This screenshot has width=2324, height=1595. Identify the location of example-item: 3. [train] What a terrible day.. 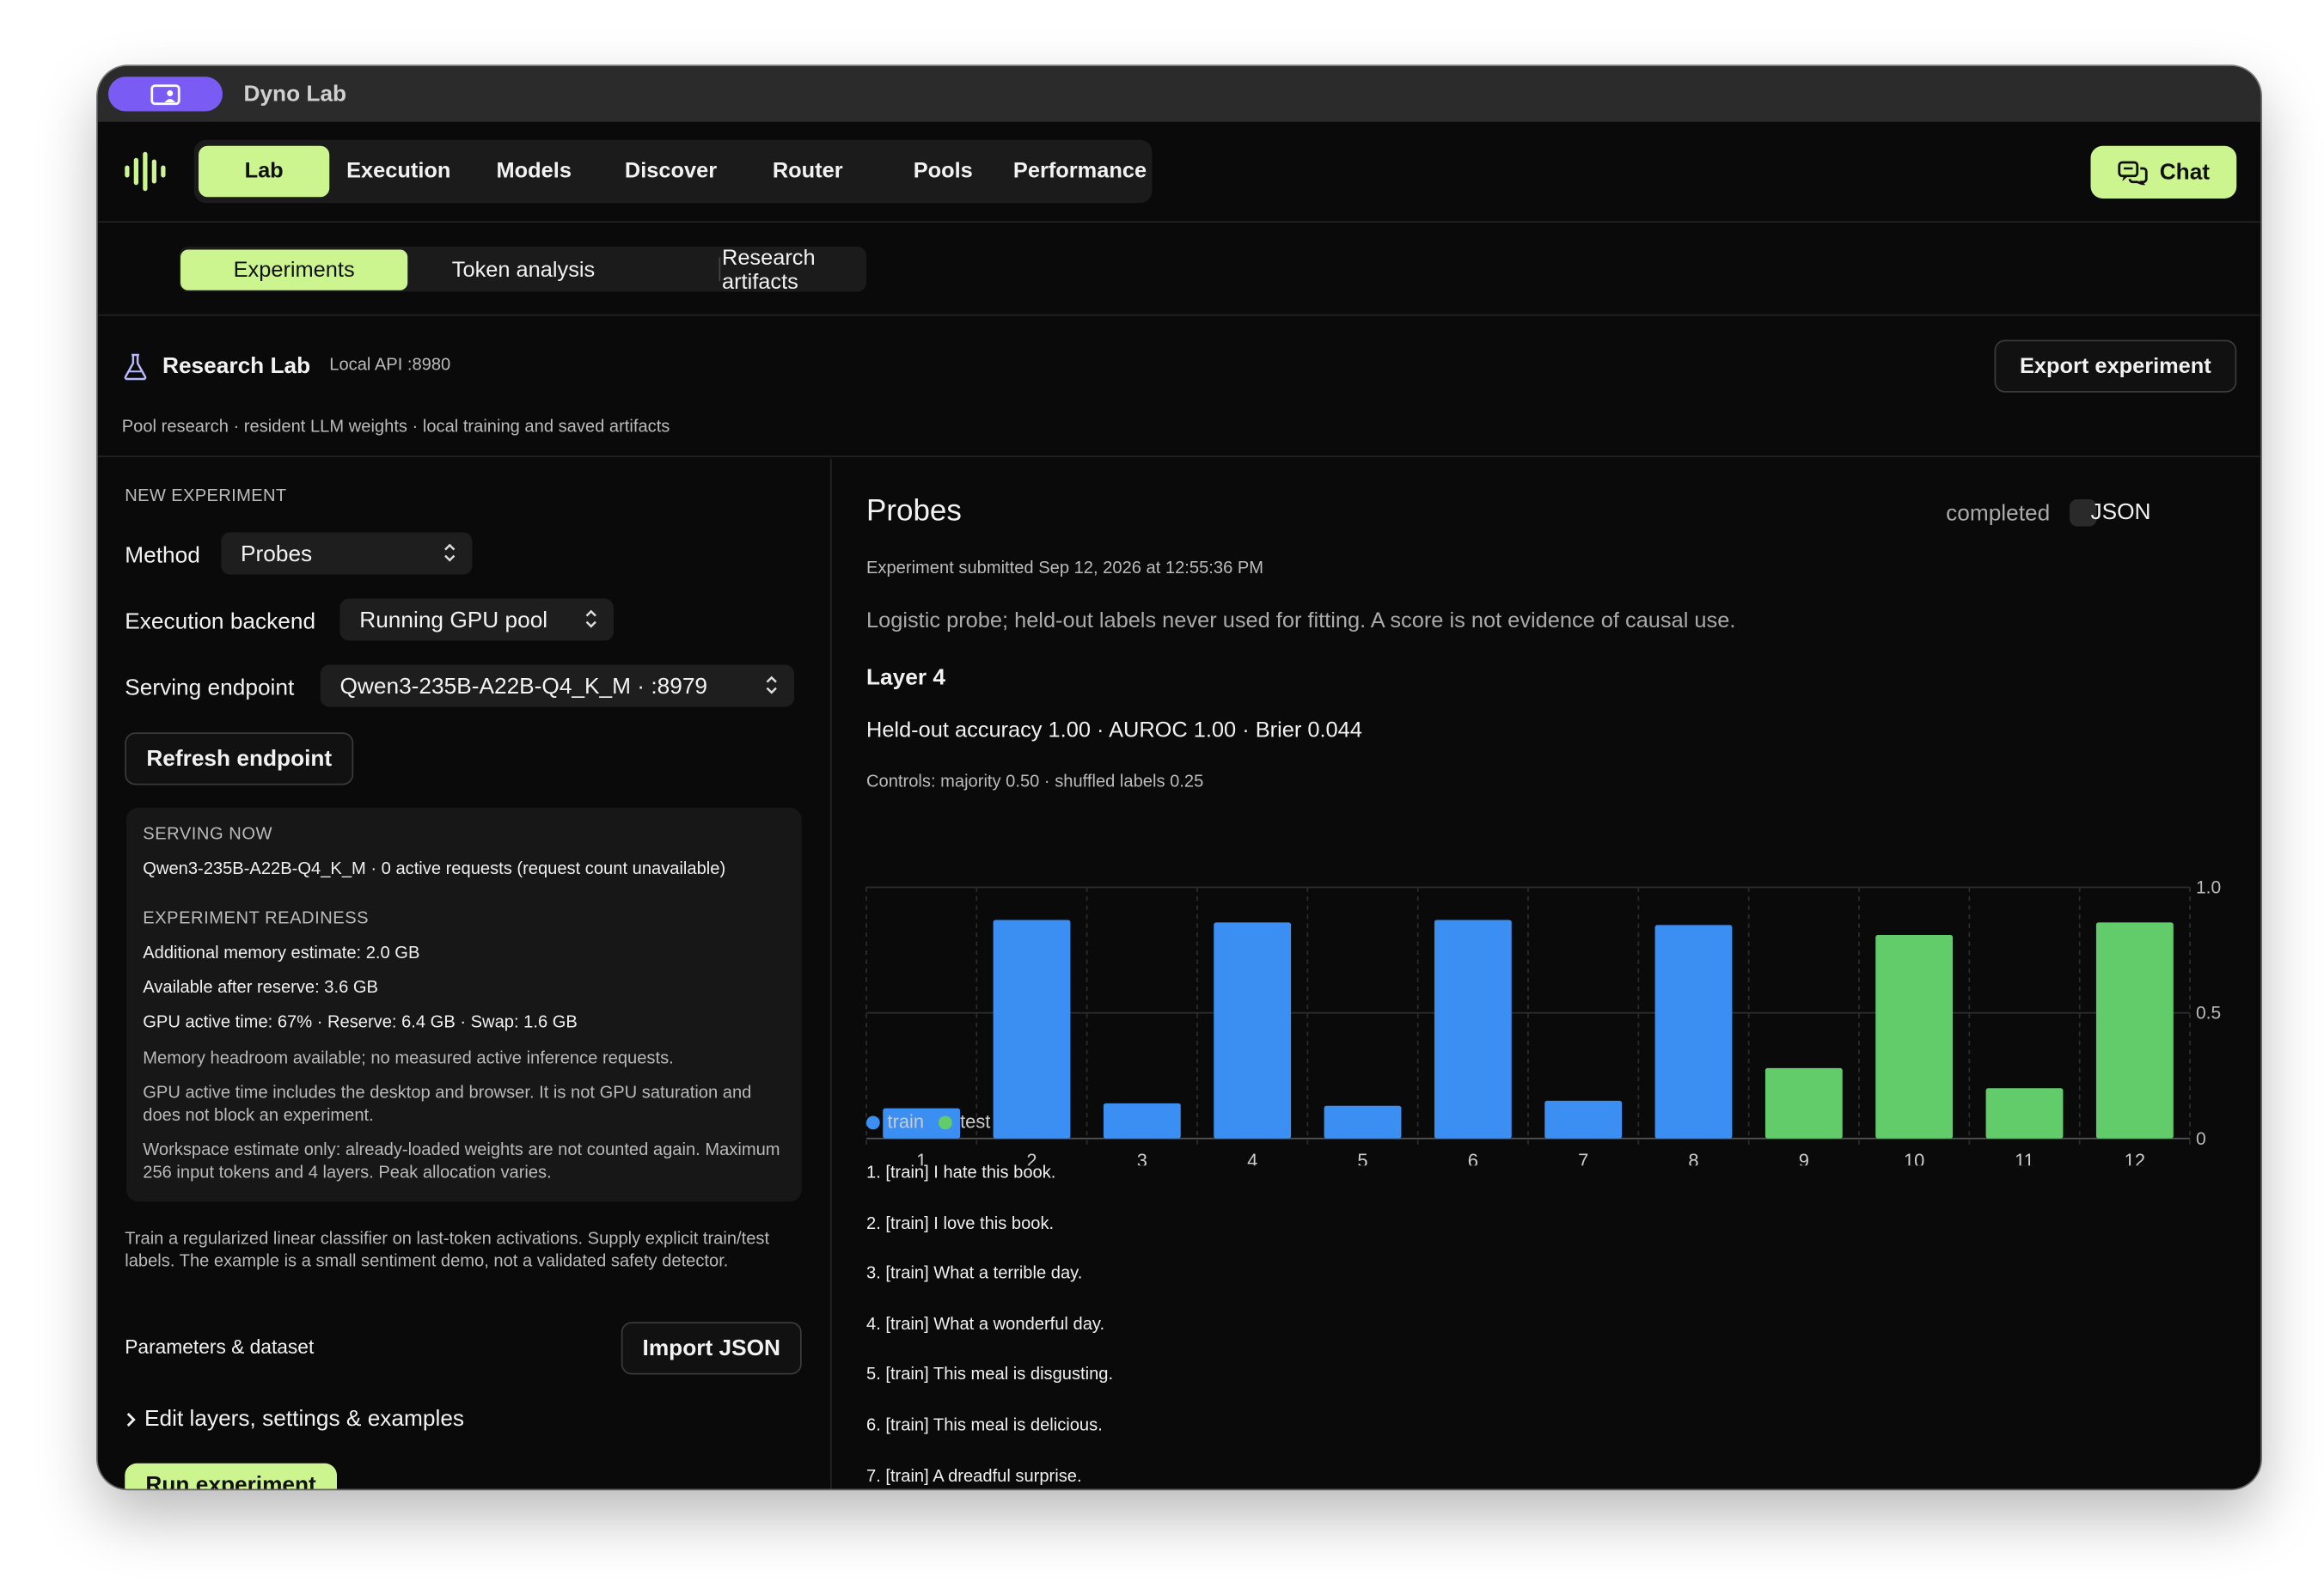
(974, 1274).